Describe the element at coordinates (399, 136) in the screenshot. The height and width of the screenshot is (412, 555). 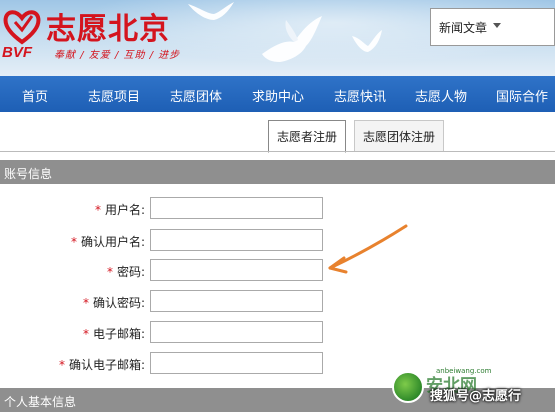
I see `tab-group-registration: 志愿团体注册` at that location.